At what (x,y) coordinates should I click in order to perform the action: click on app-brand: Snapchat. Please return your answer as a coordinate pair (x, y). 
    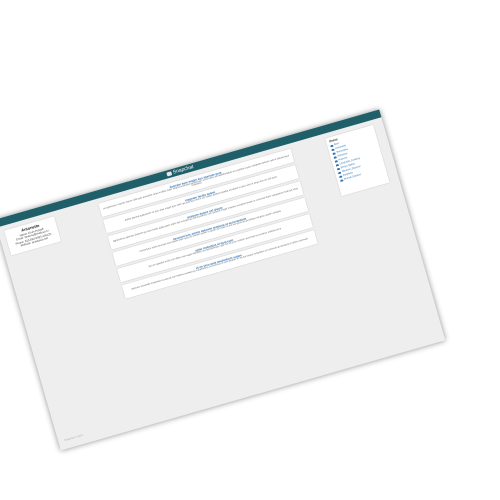
    Looking at the image, I should click on (180, 170).